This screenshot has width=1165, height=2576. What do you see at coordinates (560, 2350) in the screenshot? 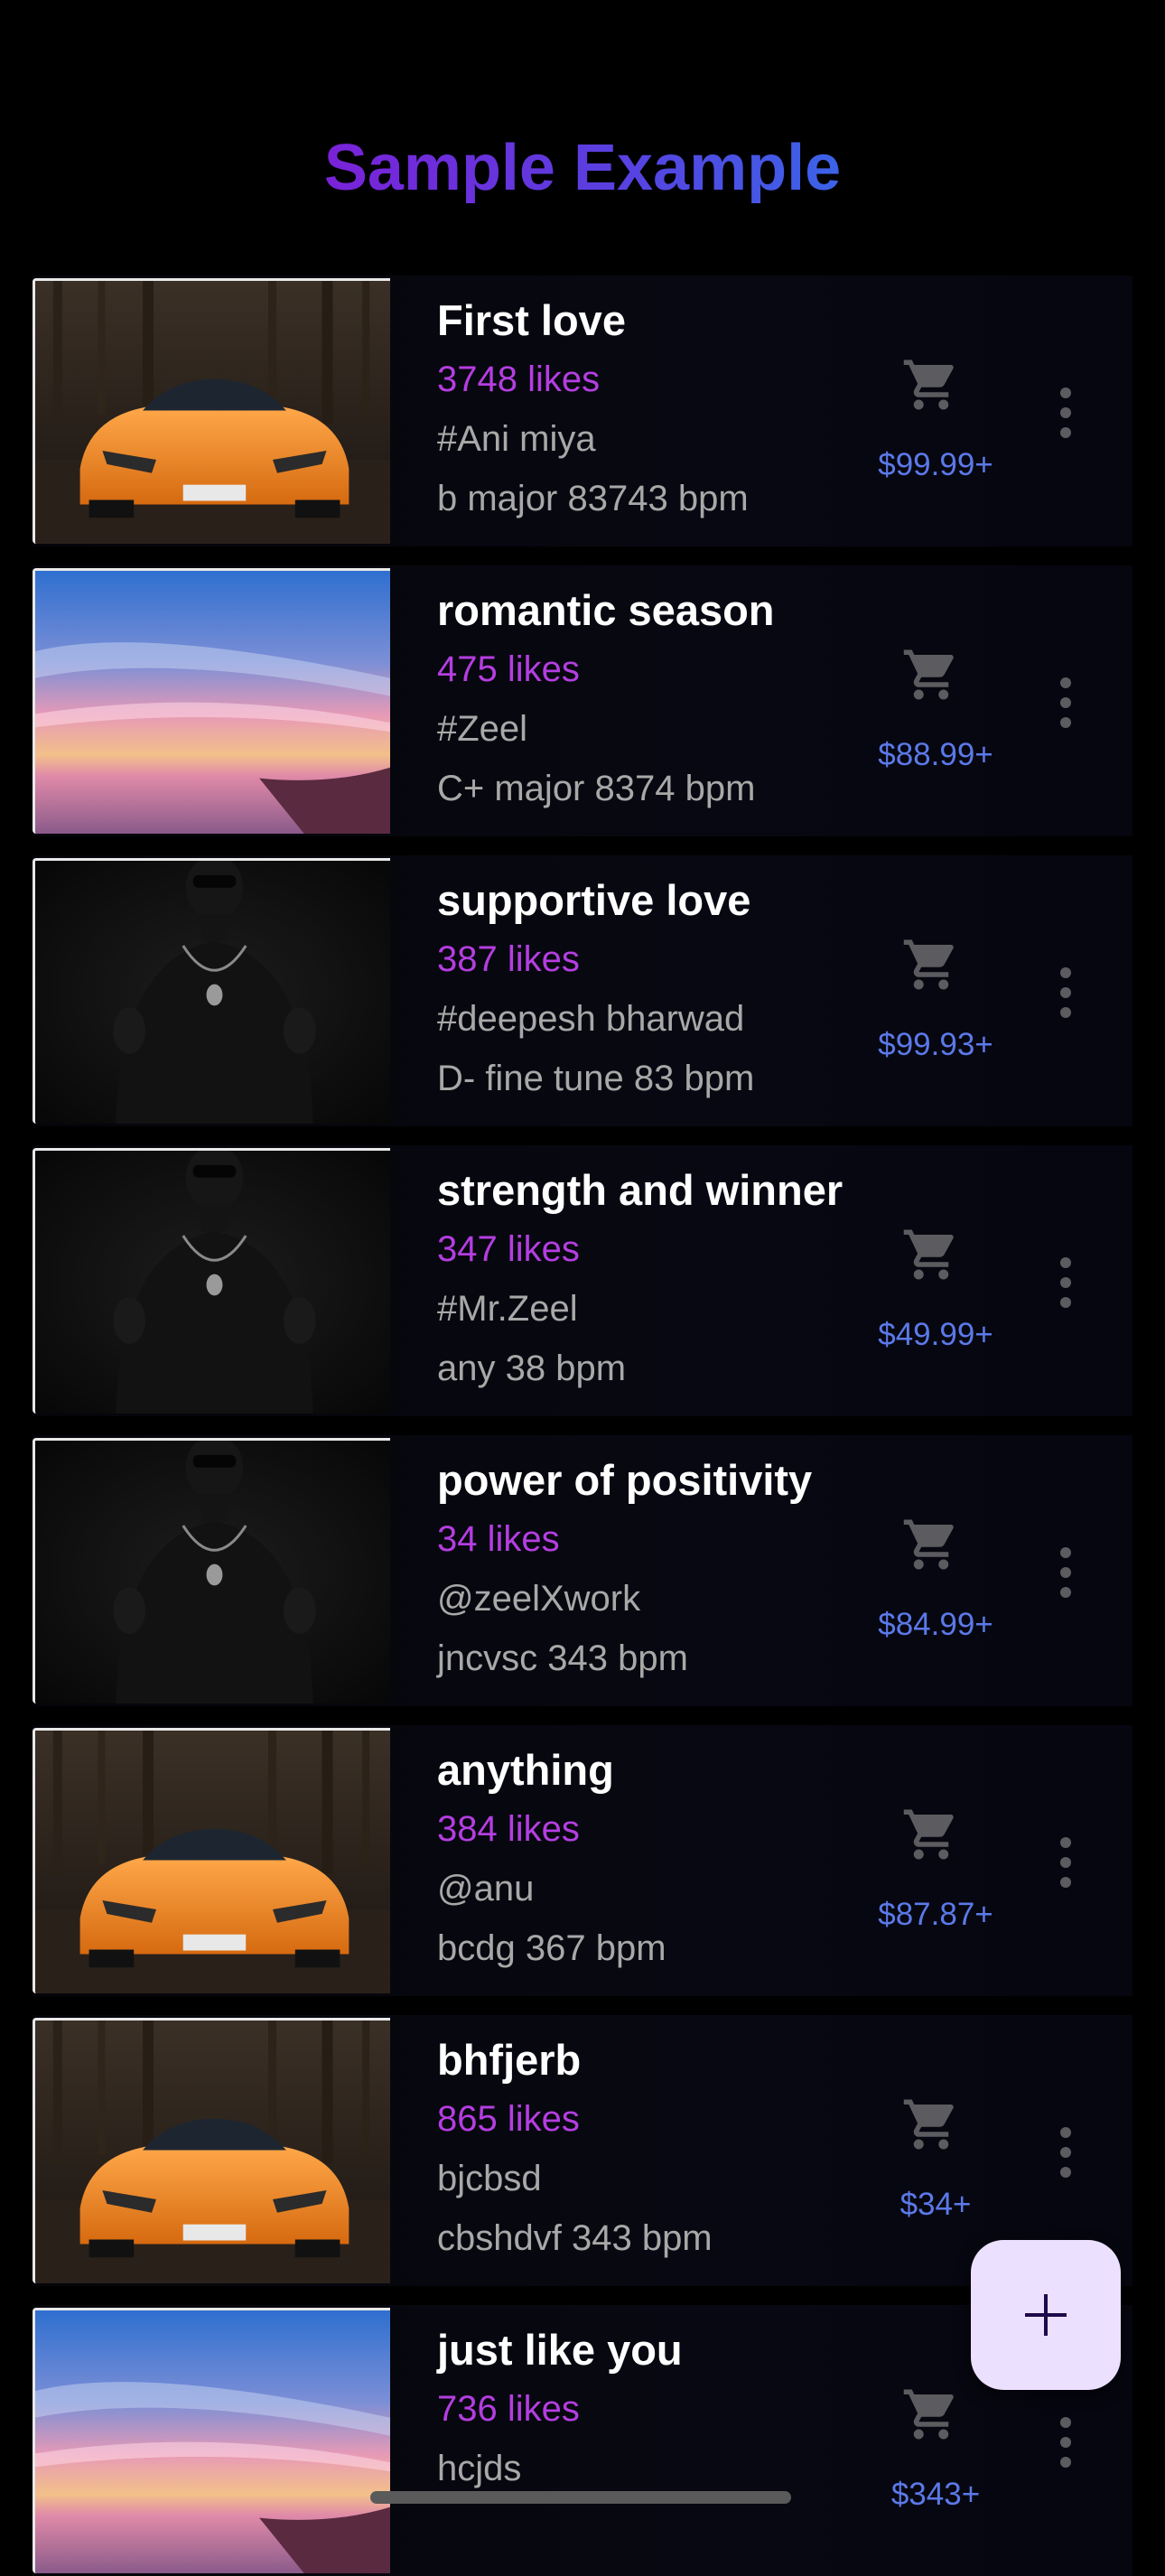
I see `track-title: just like you` at bounding box center [560, 2350].